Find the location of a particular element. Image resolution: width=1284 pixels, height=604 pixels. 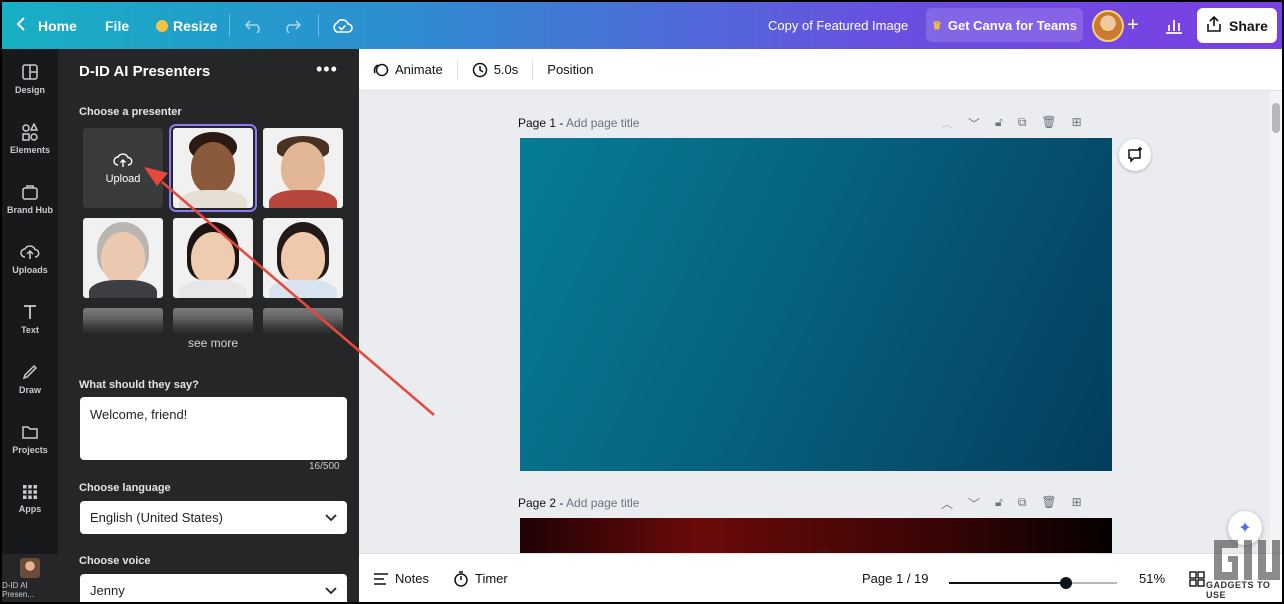

see-more-link: see more is located at coordinates (213, 343).